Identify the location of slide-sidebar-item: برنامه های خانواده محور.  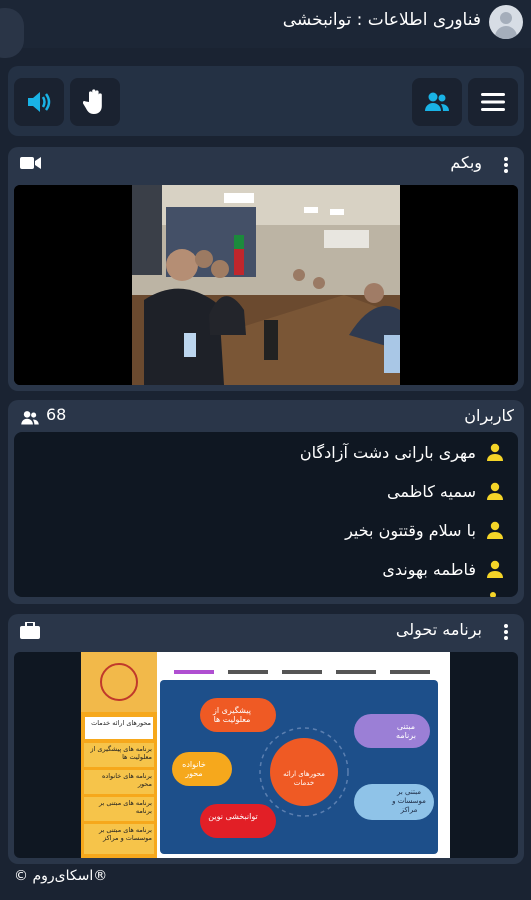
(119, 782).